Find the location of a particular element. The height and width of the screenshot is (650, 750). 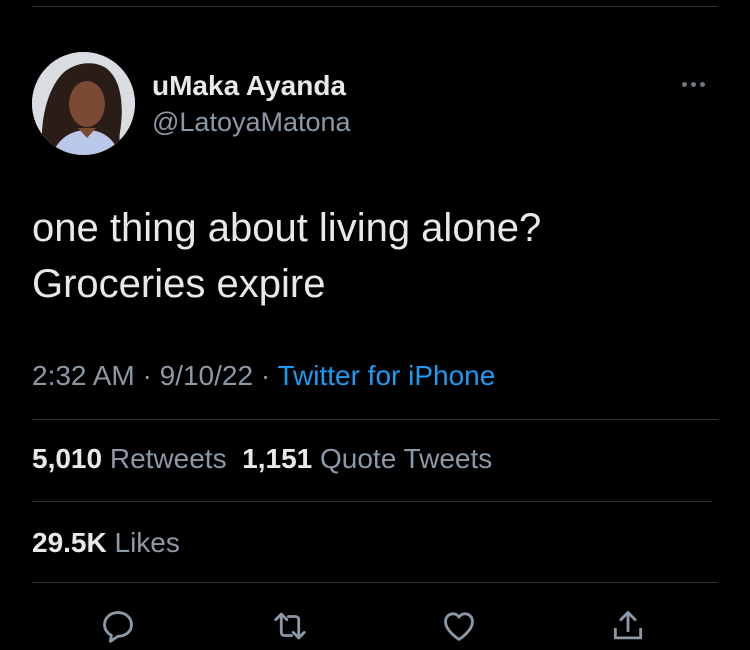

share-icon is located at coordinates (628, 625).